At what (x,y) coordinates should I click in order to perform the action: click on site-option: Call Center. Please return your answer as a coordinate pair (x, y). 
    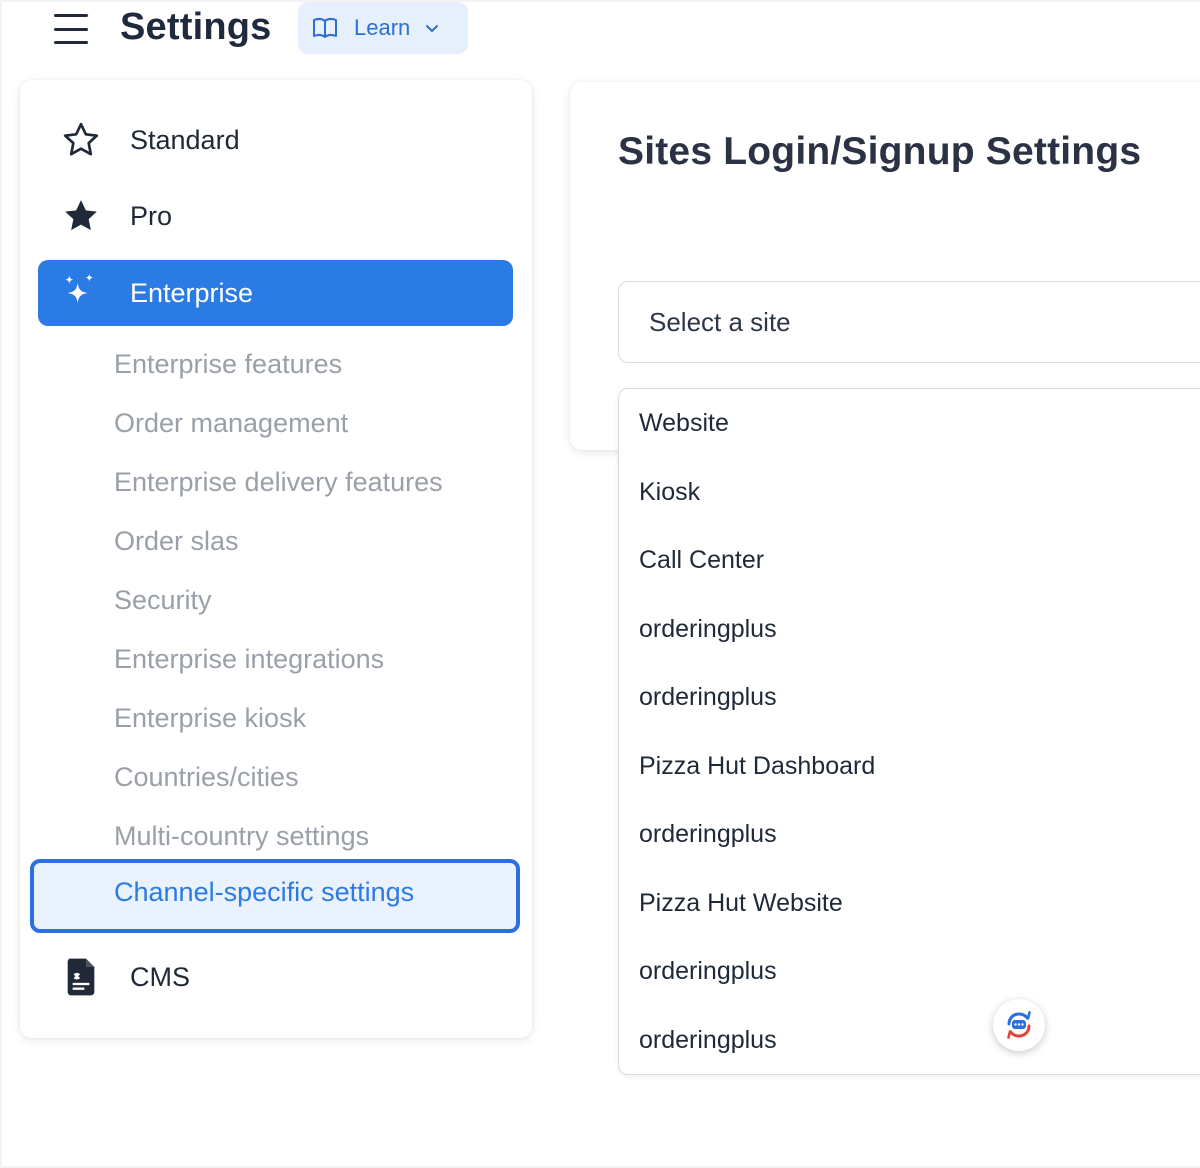
    Looking at the image, I should click on (919, 560).